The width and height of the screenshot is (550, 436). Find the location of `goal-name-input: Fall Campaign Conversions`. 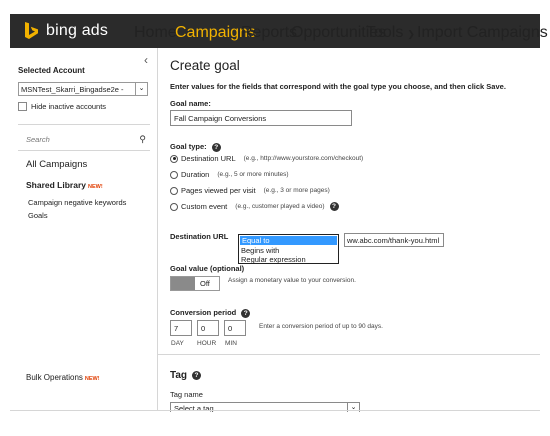

goal-name-input: Fall Campaign Conversions is located at coordinates (261, 118).